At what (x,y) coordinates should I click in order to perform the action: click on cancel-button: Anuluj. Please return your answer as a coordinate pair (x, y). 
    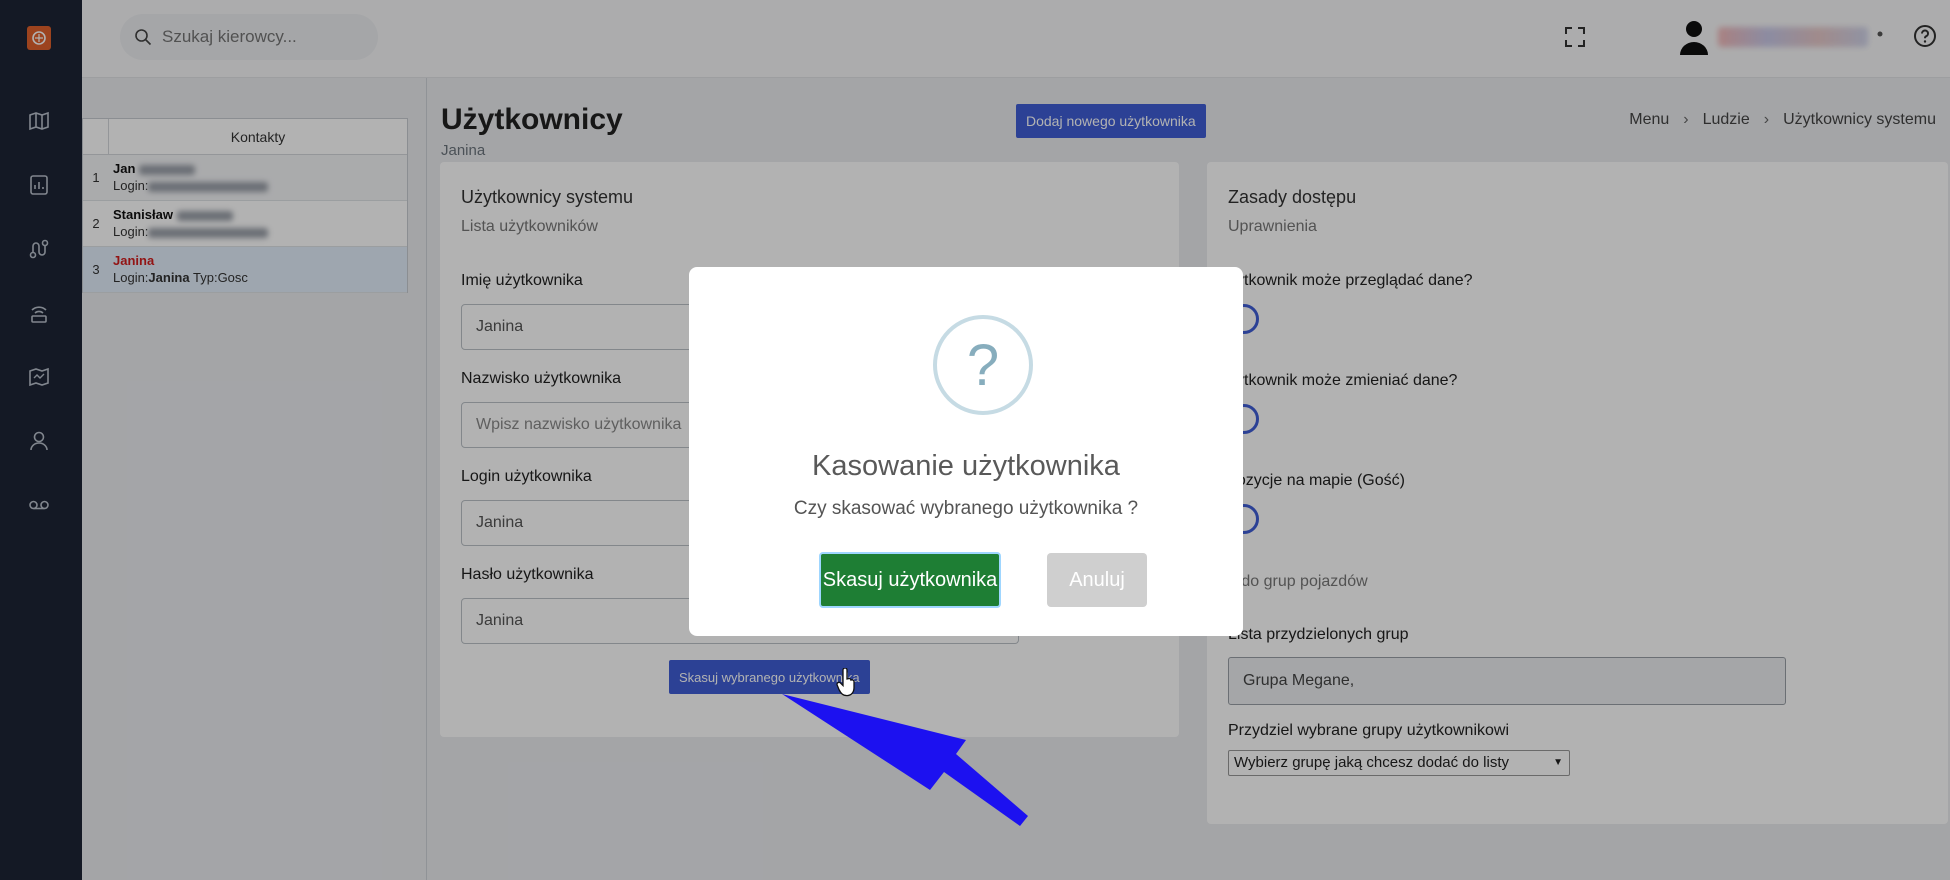
    Looking at the image, I should click on (1097, 580).